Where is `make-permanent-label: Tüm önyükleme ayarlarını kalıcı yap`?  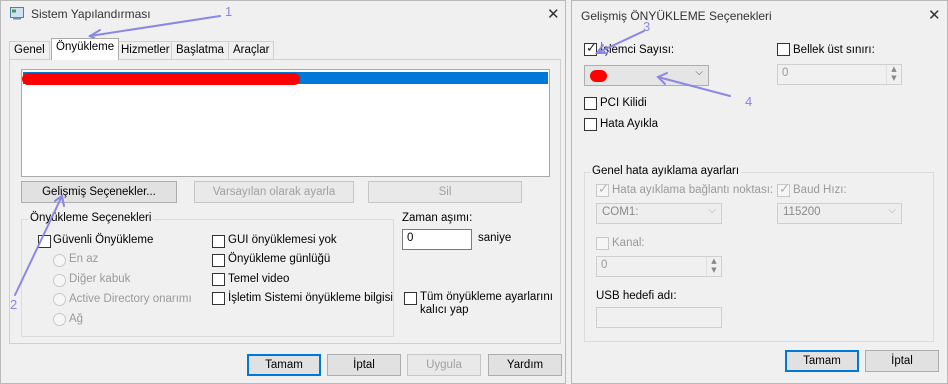
make-permanent-label: Tüm önyükleme ayarlarını kalıcı yap is located at coordinates (486, 303).